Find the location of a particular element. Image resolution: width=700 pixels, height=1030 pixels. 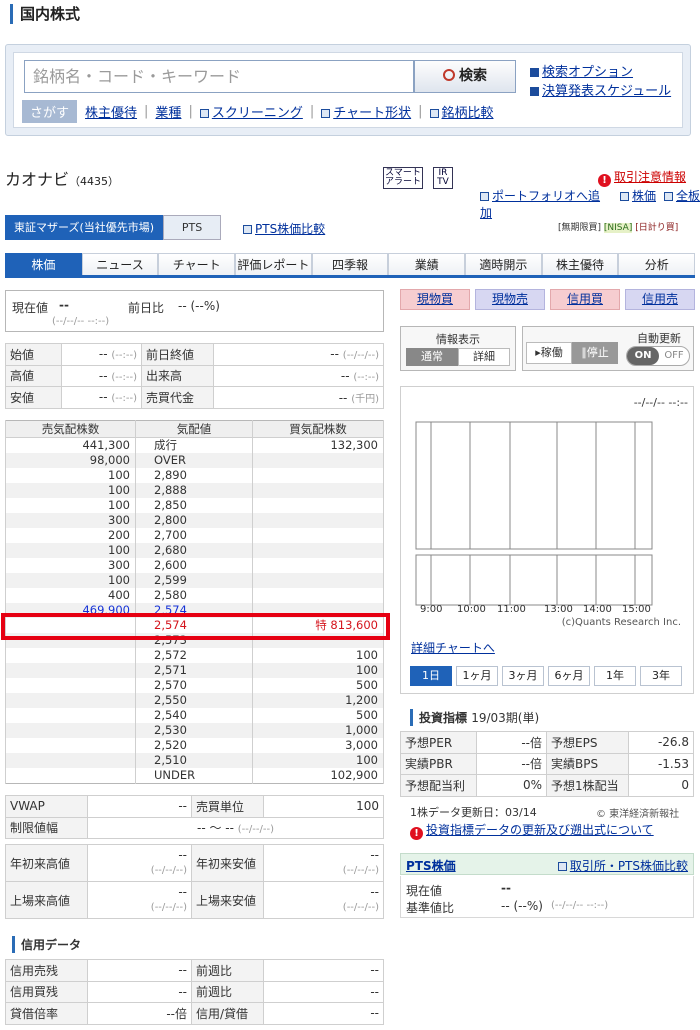

sell-margin-button: 信用売 is located at coordinates (660, 299).